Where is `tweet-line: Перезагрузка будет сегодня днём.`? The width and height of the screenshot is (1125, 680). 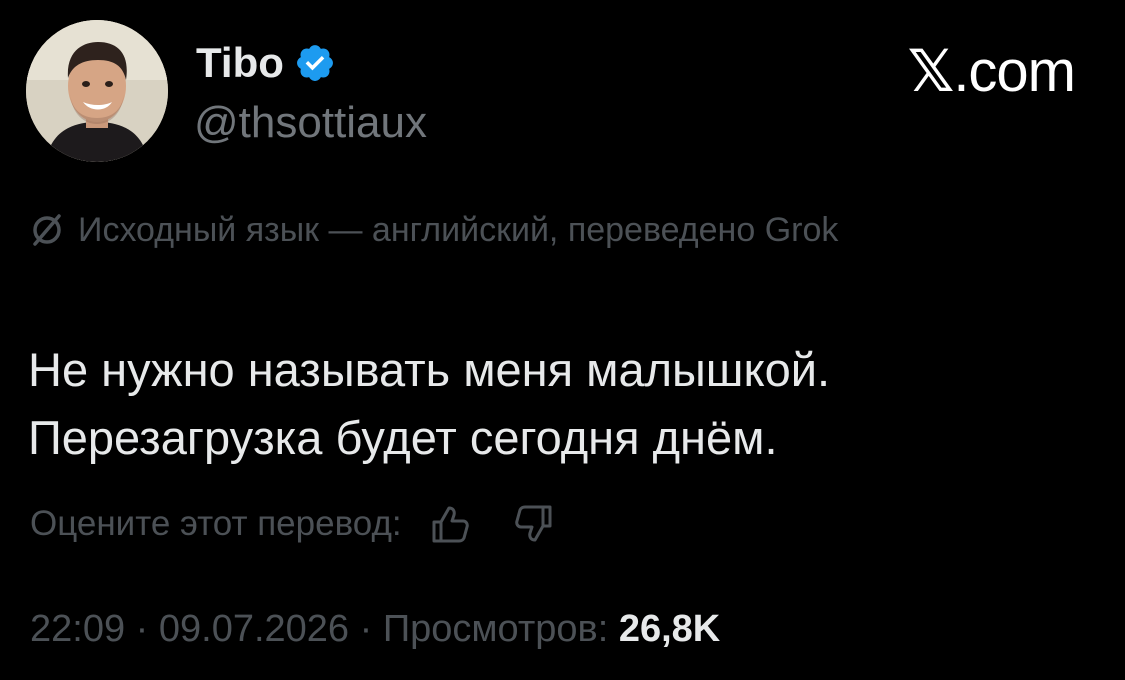
tweet-line: Перезагрузка будет сегодня днём. is located at coordinates (403, 437).